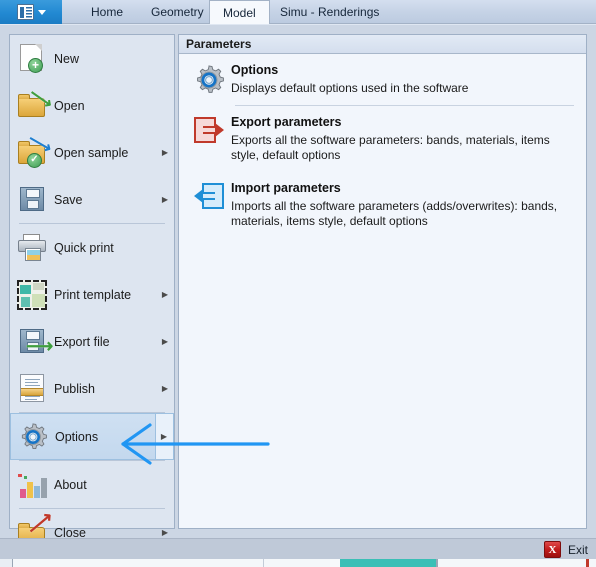  Describe the element at coordinates (577, 549) in the screenshot. I see `exit-label: Exit` at that location.